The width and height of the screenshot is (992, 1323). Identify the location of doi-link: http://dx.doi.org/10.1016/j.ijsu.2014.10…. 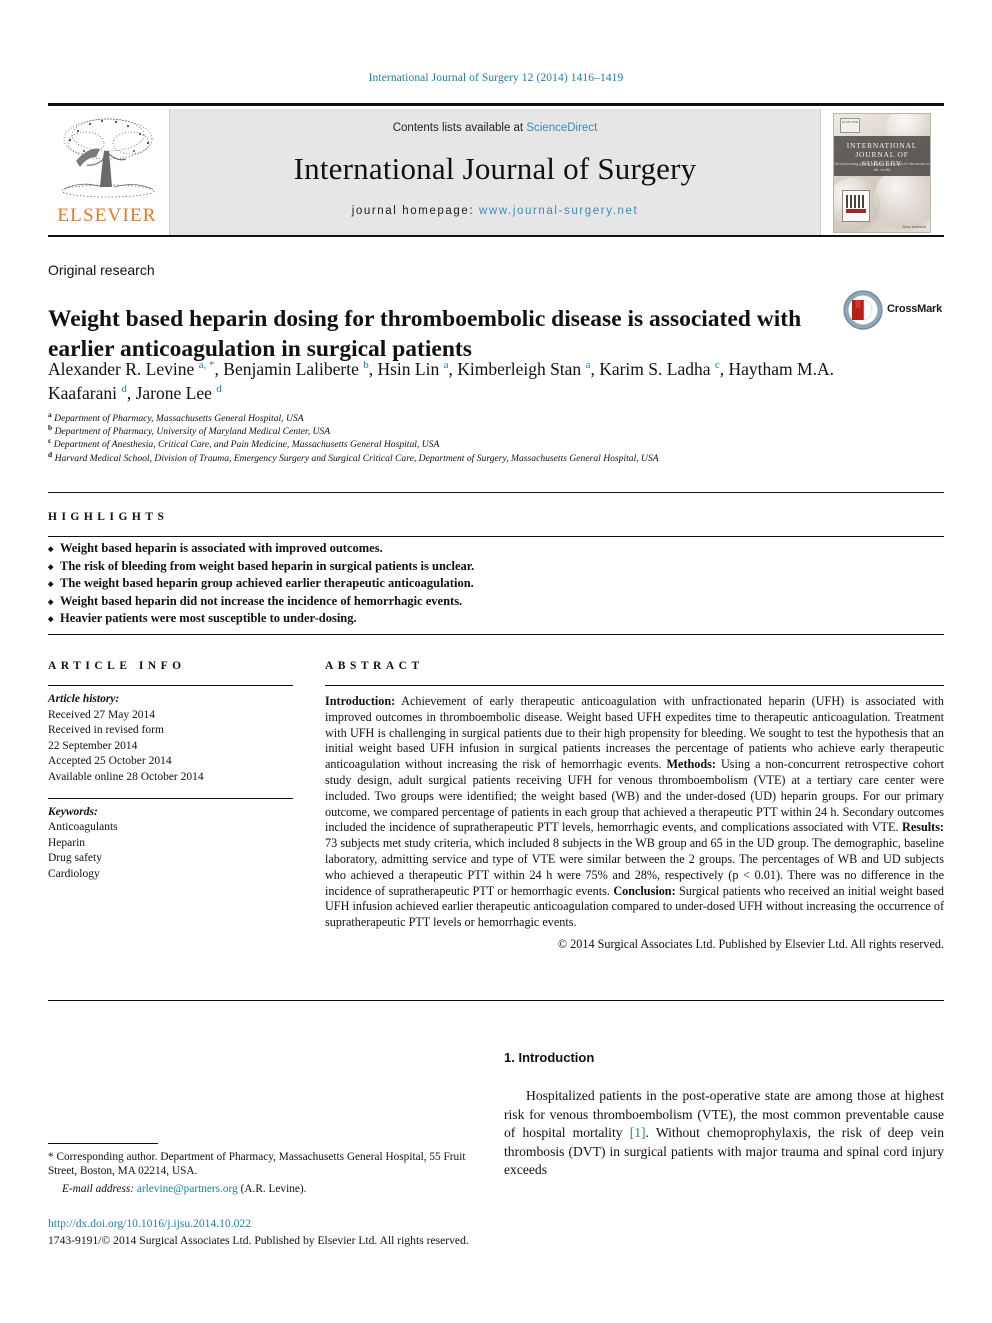
(149, 1223).